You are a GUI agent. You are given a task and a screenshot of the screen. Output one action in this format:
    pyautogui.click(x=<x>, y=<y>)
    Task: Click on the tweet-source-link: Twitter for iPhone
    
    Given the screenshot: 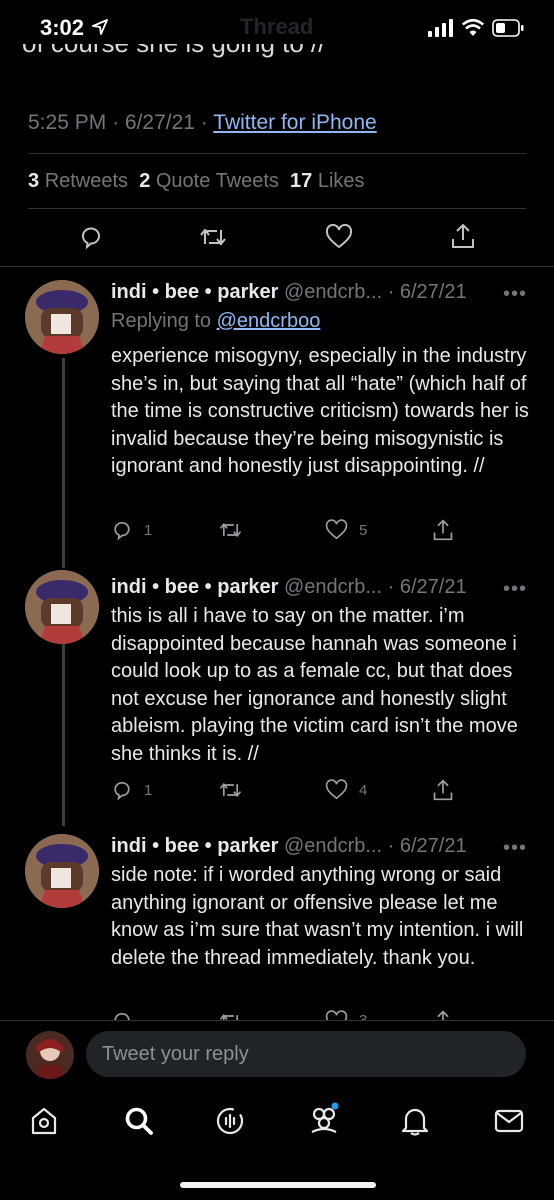 What is the action you would take?
    pyautogui.click(x=294, y=122)
    